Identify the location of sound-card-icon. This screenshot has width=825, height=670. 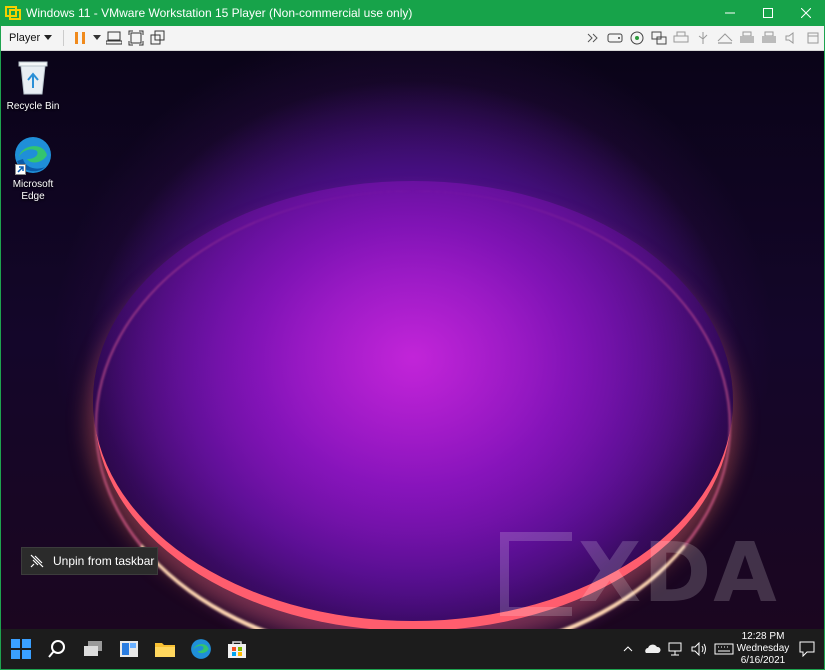
(791, 38).